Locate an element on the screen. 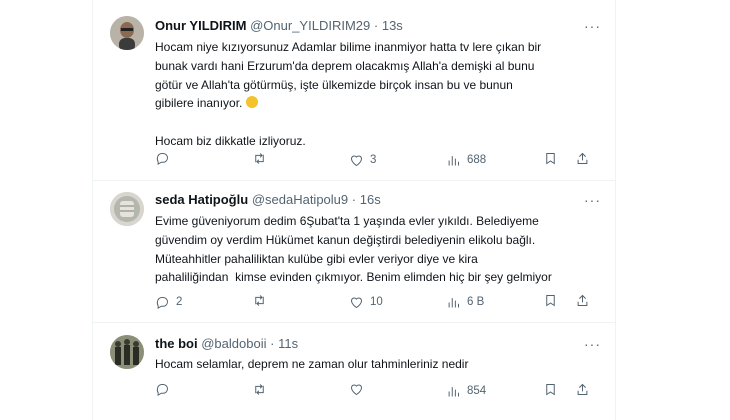 The height and width of the screenshot is (420, 730). tweet-actions: 3 688 is located at coordinates (373, 160).